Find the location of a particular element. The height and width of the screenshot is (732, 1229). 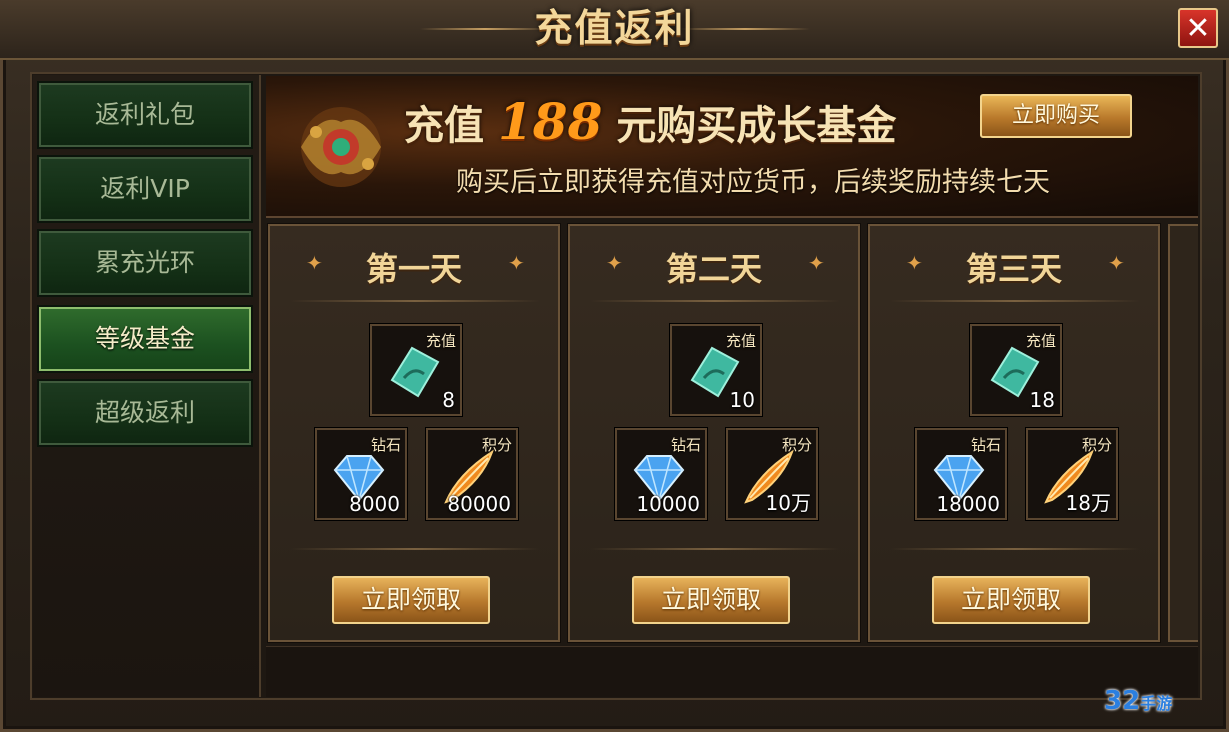

reward-slot-points: 积分 80000 is located at coordinates (472, 474).